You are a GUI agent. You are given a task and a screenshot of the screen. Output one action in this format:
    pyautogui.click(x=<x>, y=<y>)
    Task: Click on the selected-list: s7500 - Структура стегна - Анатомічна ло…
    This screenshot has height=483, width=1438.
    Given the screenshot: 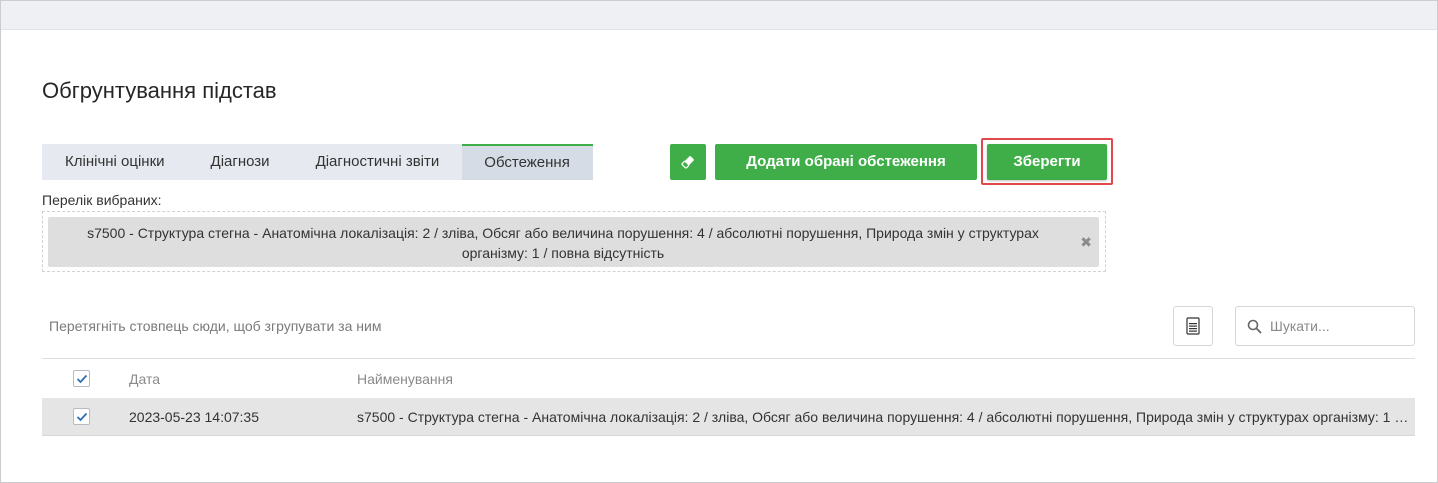 What is the action you would take?
    pyautogui.click(x=574, y=241)
    